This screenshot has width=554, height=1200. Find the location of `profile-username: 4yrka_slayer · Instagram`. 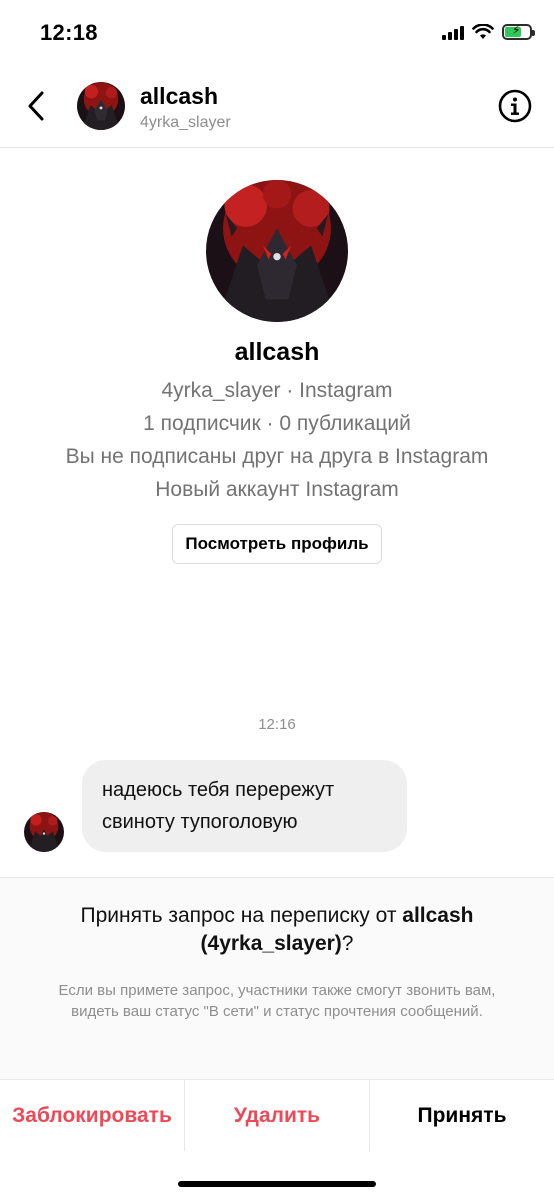

profile-username: 4yrka_slayer · Instagram is located at coordinates (277, 390).